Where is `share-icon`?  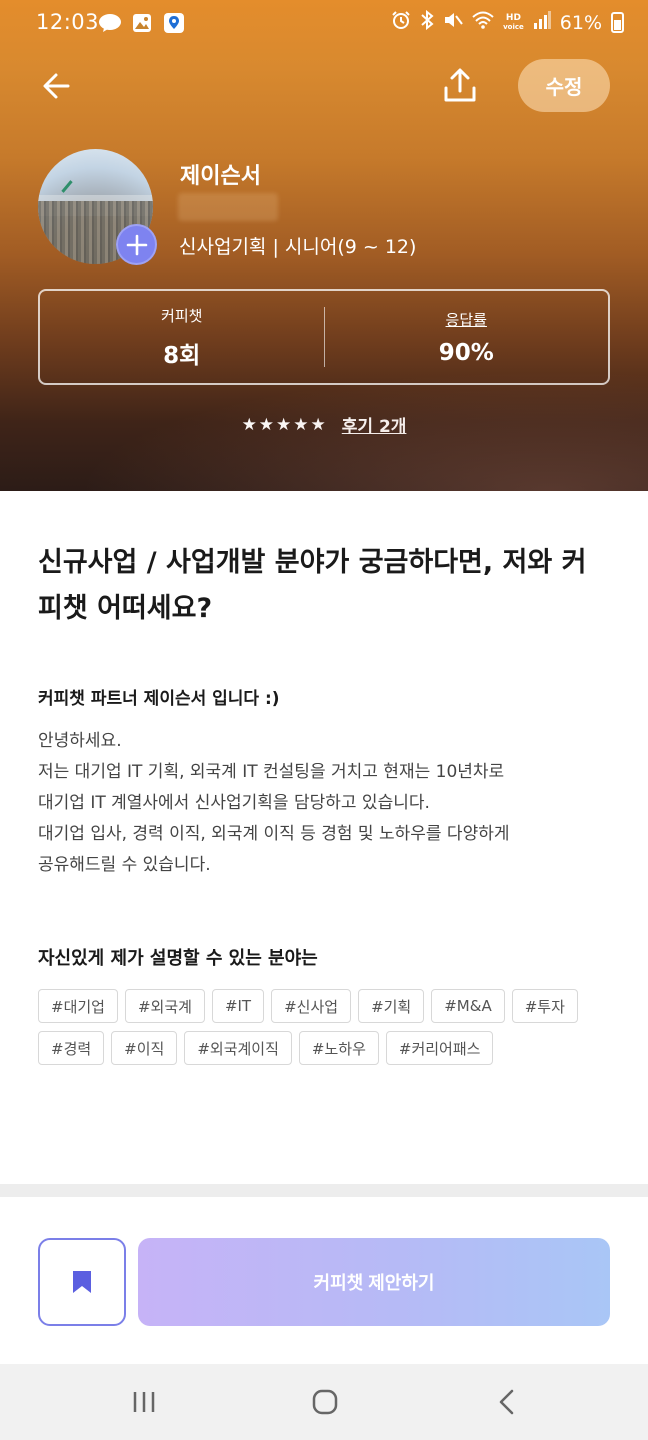 share-icon is located at coordinates (460, 85).